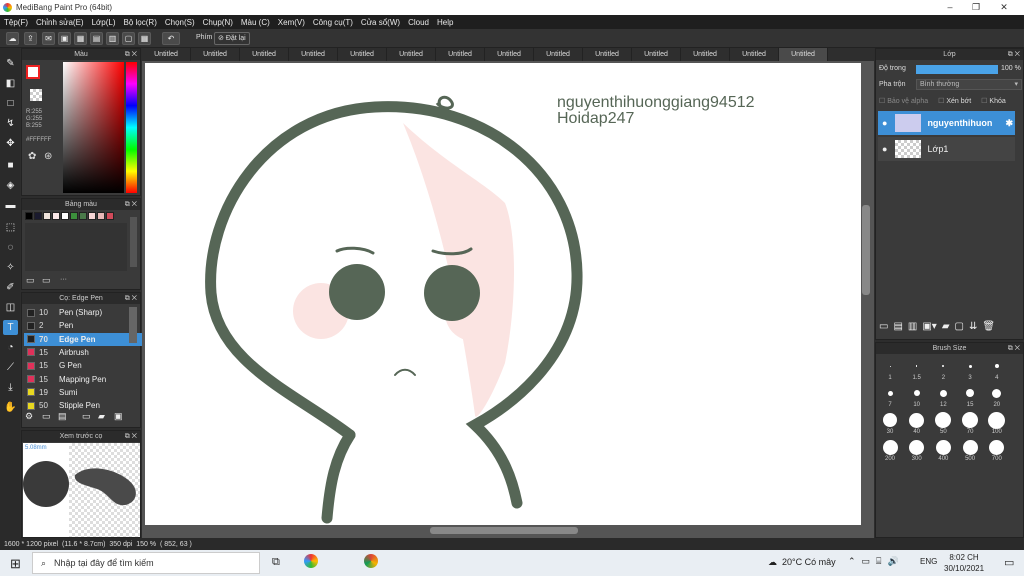 This screenshot has height=576, width=1024. What do you see at coordinates (418, 22) in the screenshot?
I see `menu-cloud: Cloud` at bounding box center [418, 22].